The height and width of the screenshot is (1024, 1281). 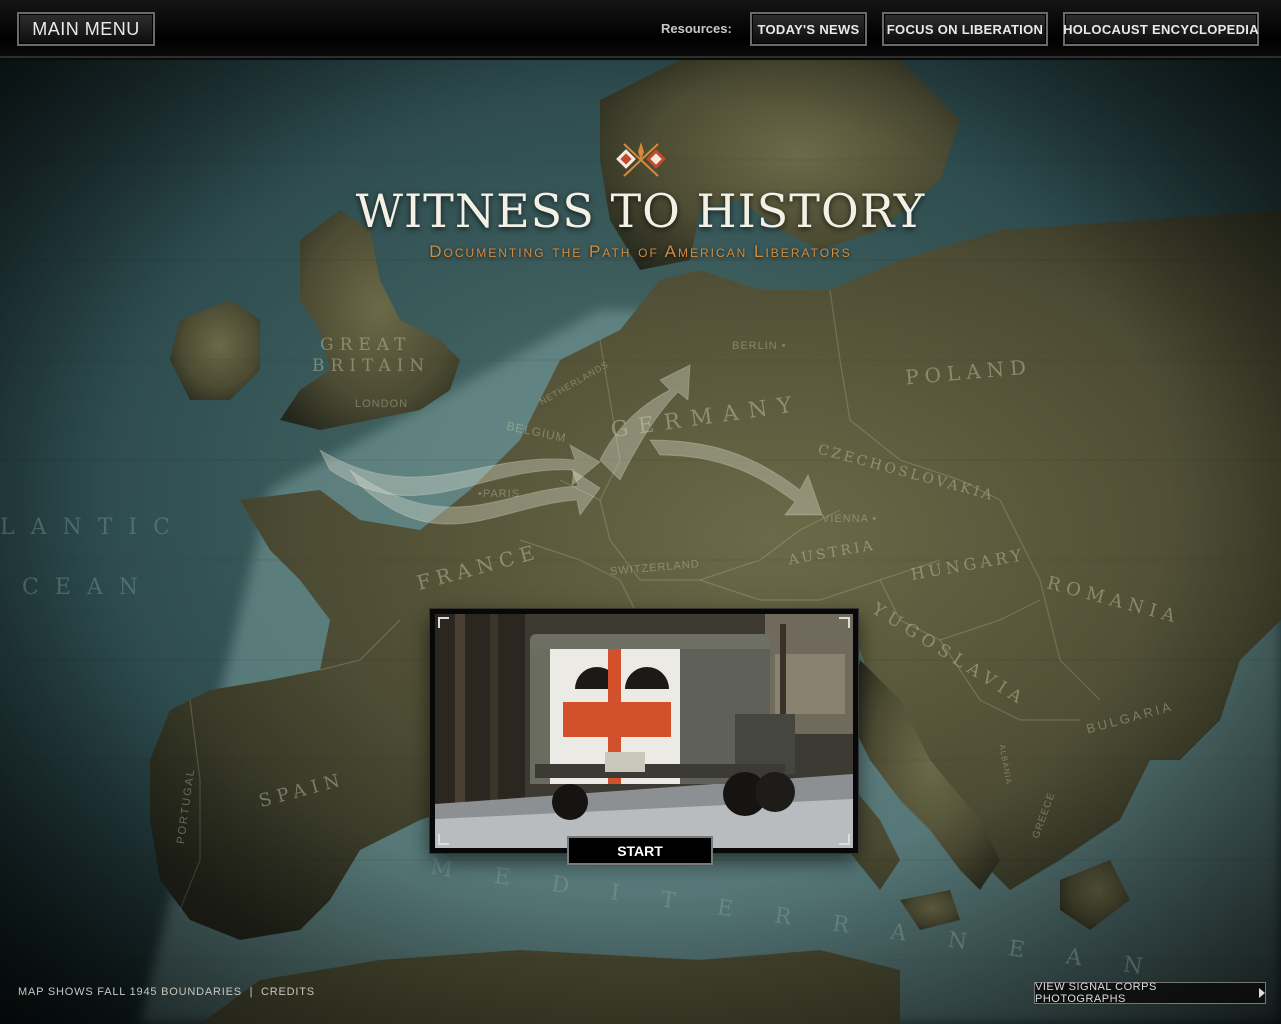 I want to click on map-label-london: LONDON, so click(x=382, y=404).